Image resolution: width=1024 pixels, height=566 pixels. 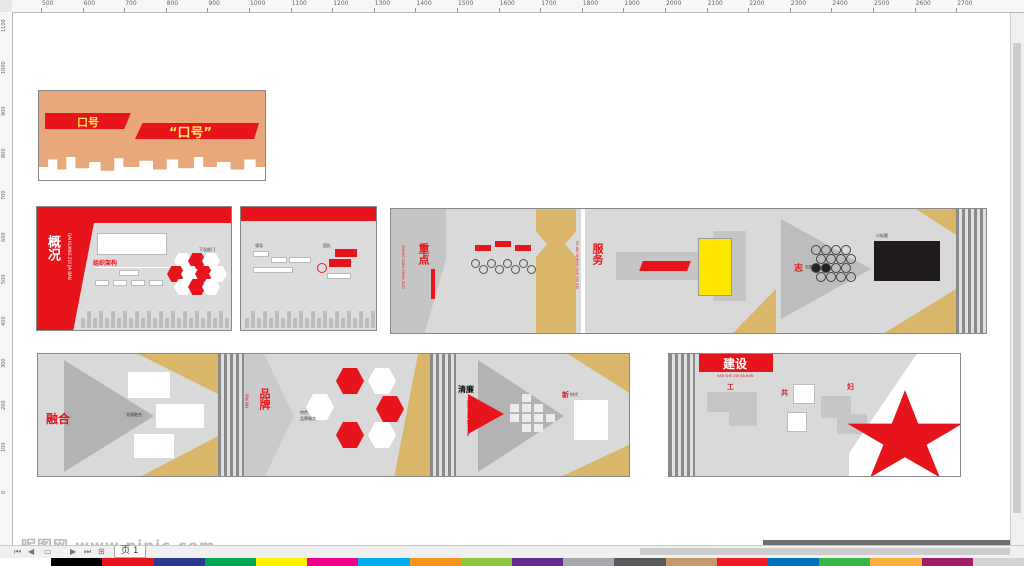 What do you see at coordinates (4, 67) in the screenshot?
I see `ruler-tick-label: 1000` at bounding box center [4, 67].